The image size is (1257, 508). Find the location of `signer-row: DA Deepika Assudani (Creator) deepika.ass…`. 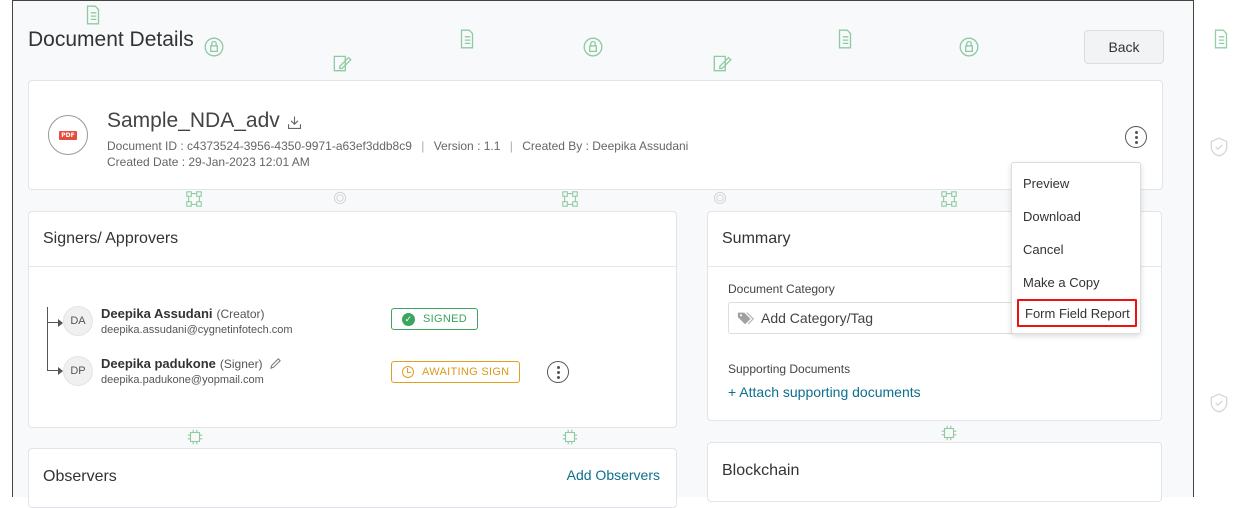

signer-row: DA Deepika Assudani (Creator) deepika.ass… is located at coordinates (178, 321).